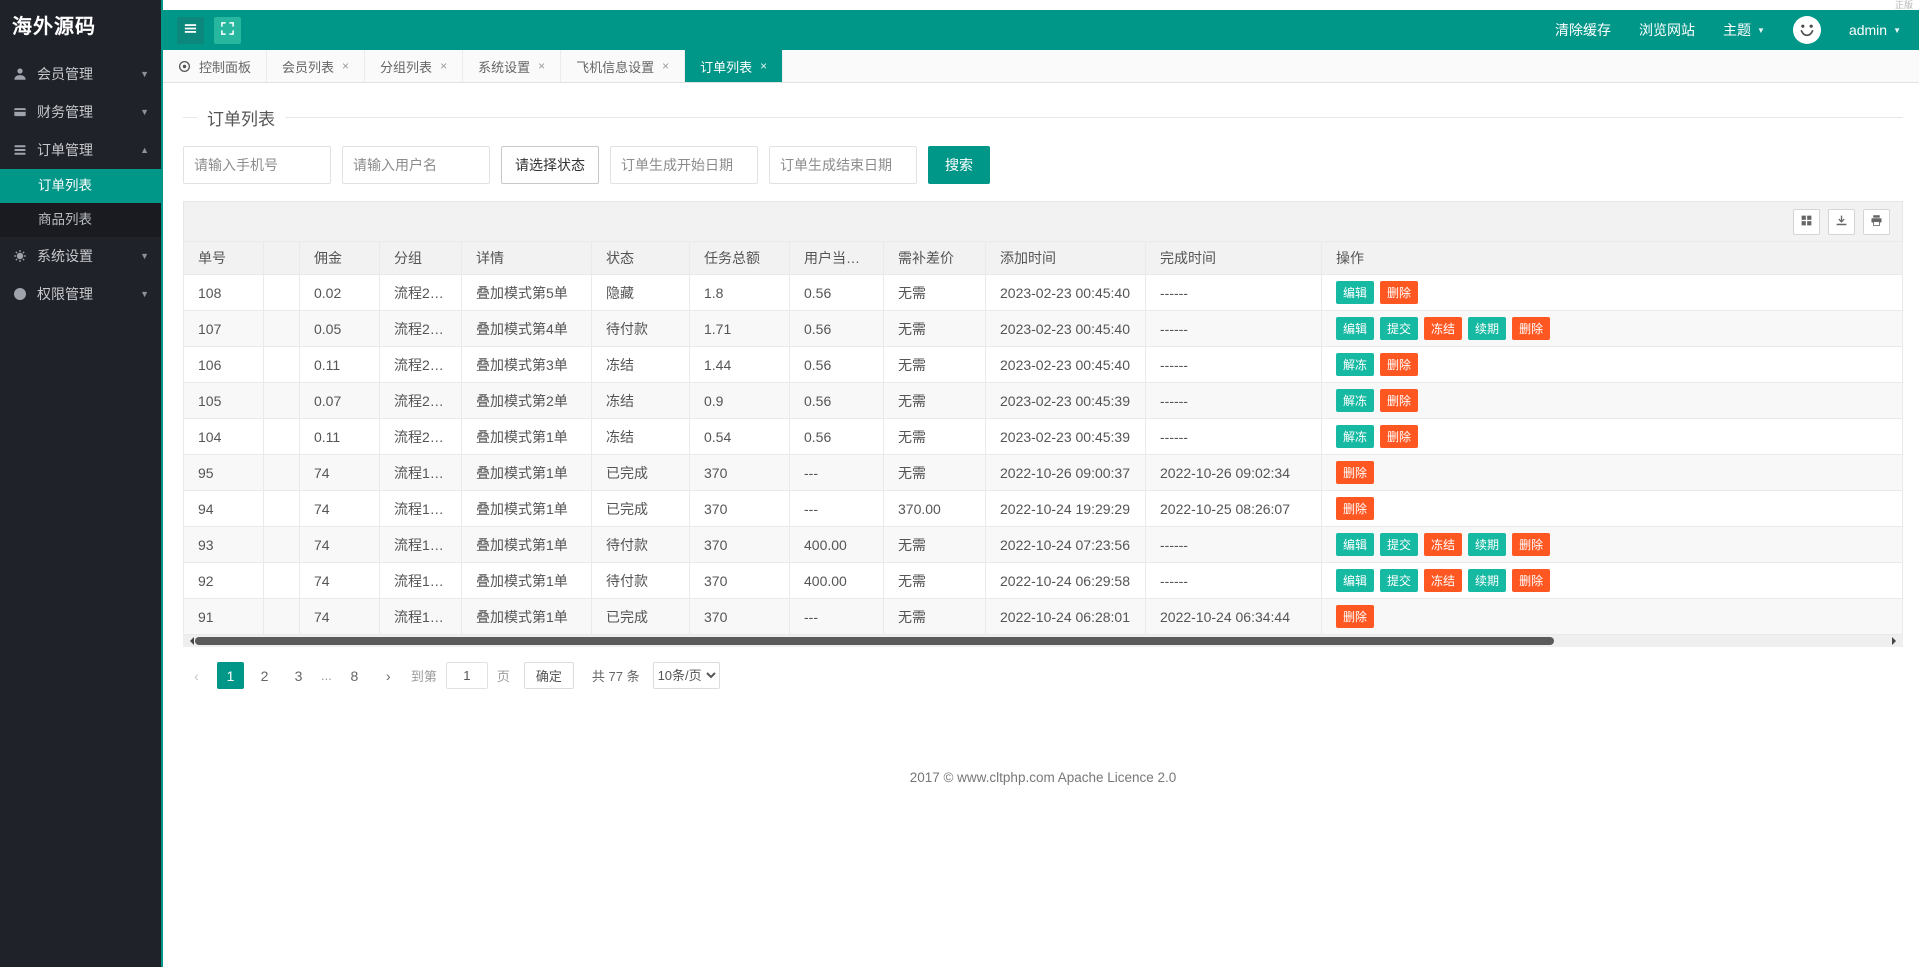 The height and width of the screenshot is (967, 1919). Describe the element at coordinates (550, 165) in the screenshot. I see `status-select: 请选择状态` at that location.